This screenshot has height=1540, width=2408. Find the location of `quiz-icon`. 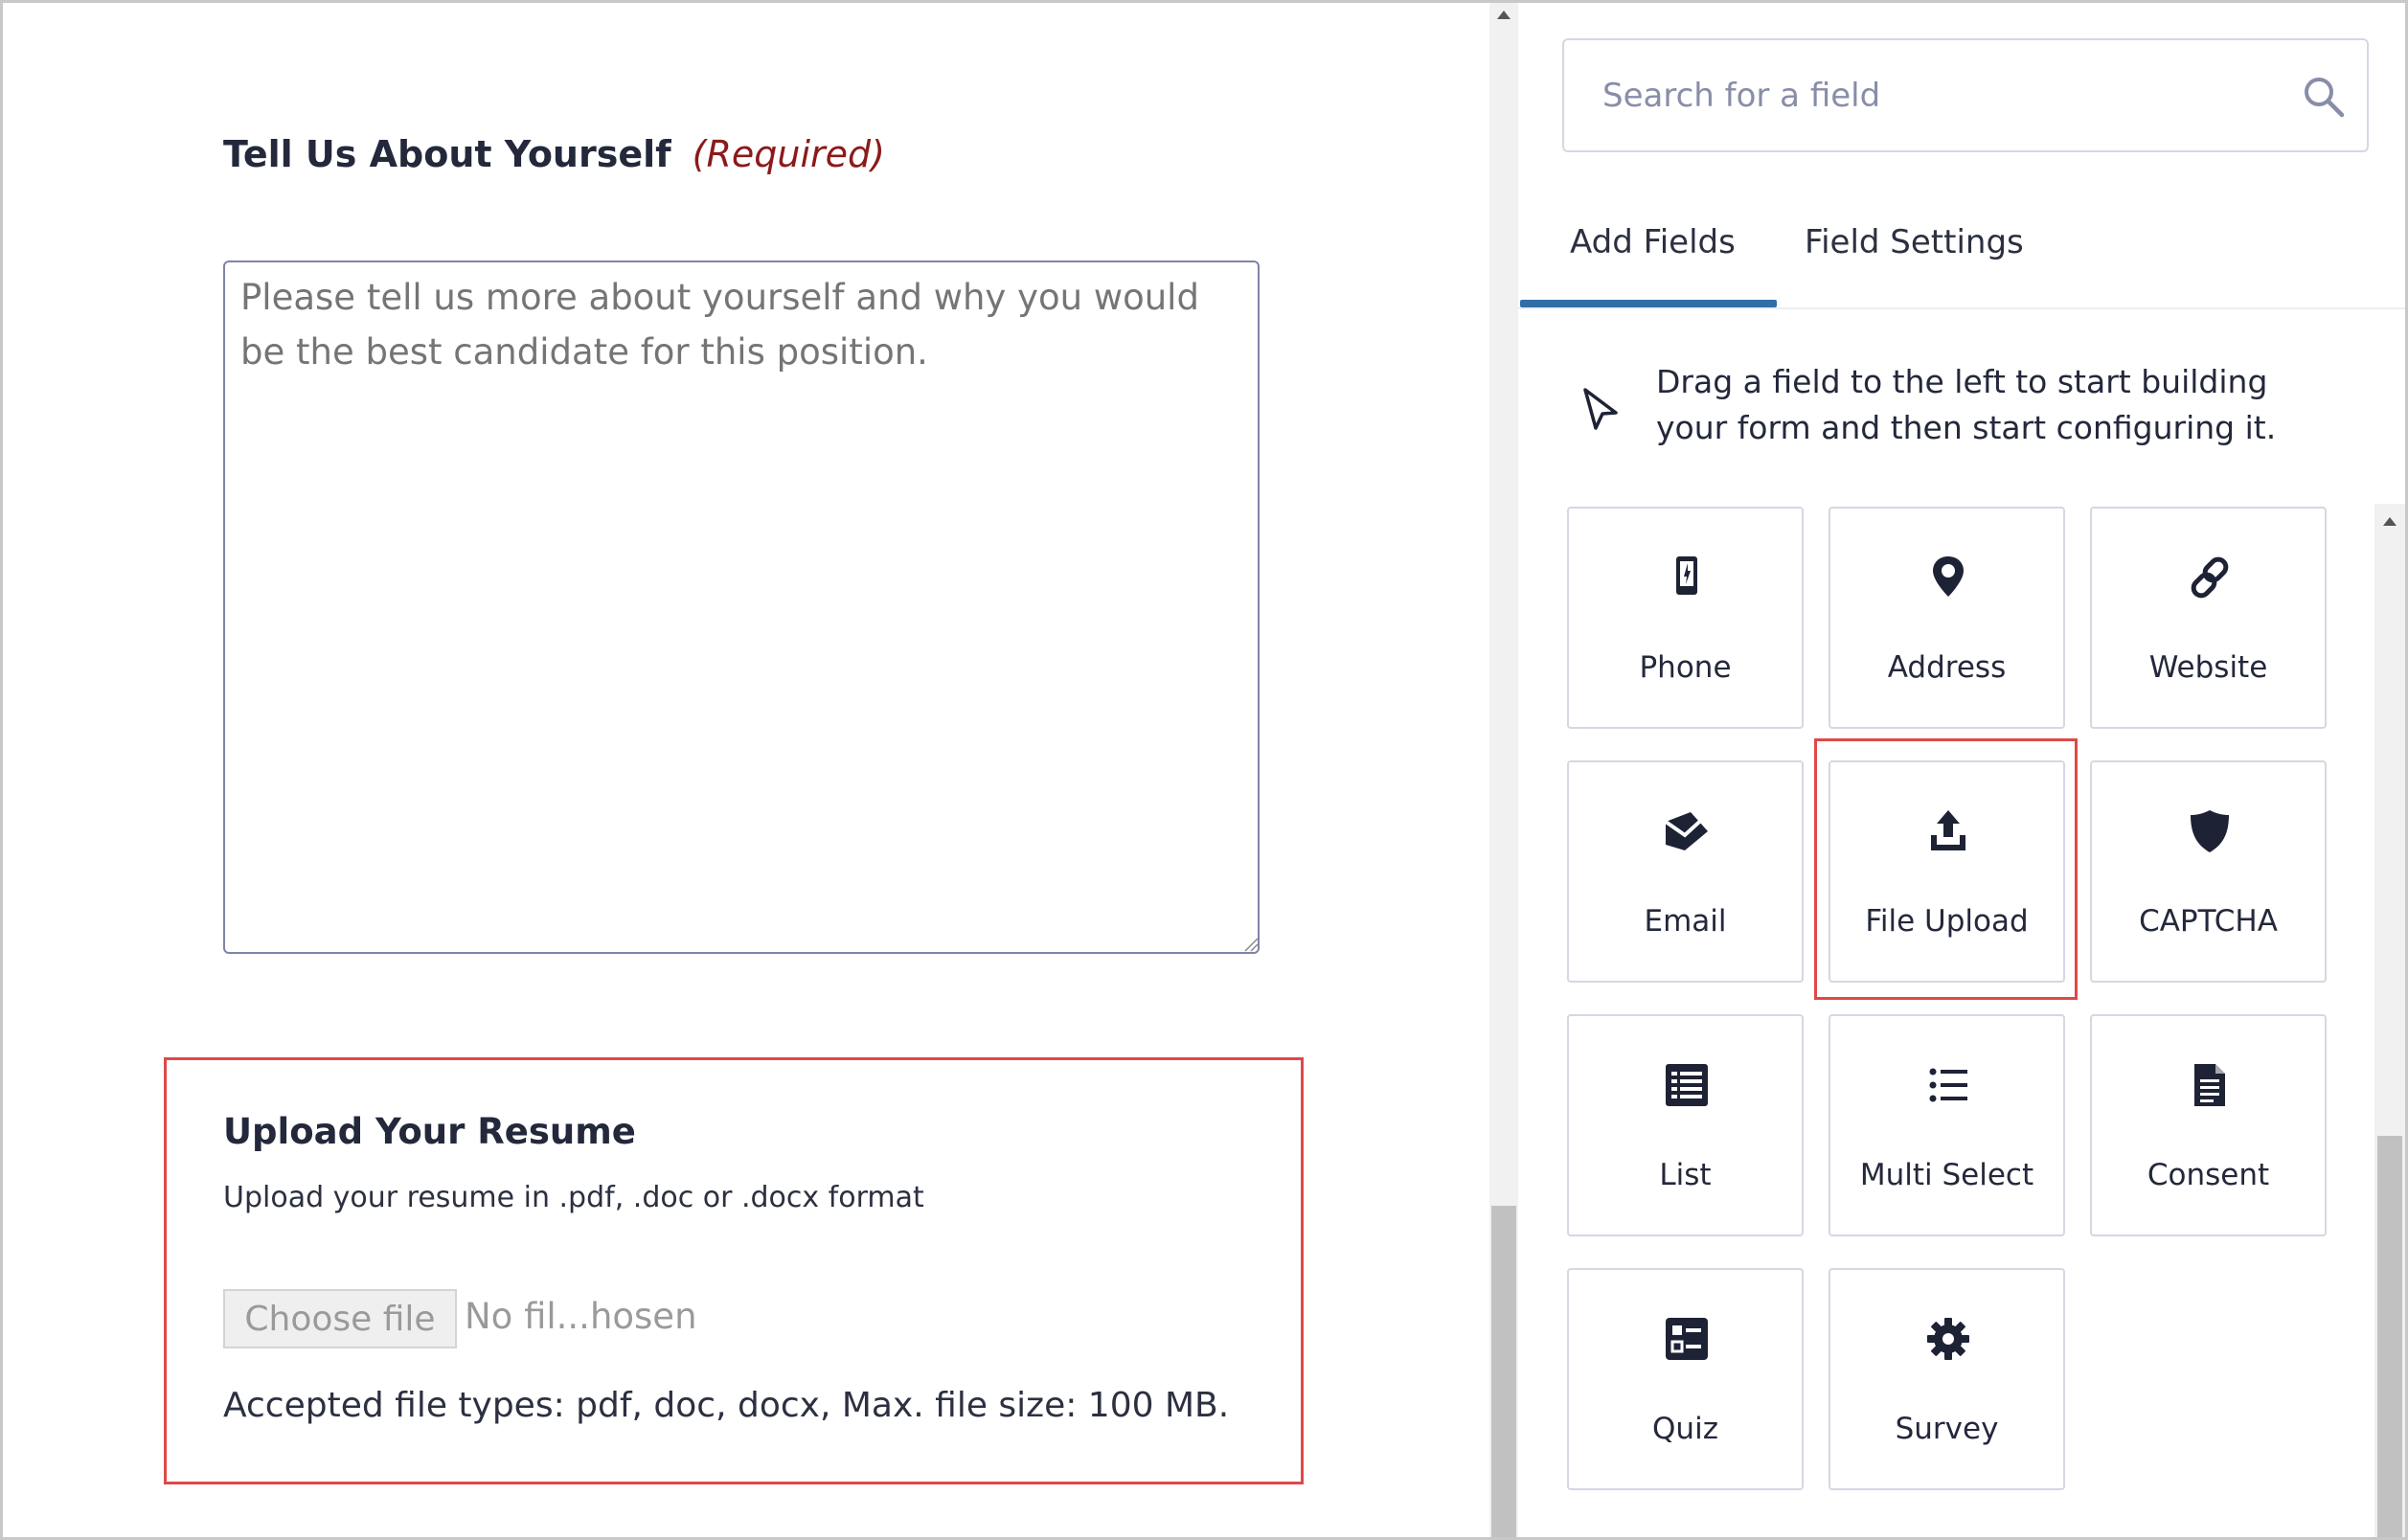

quiz-icon is located at coordinates (1687, 1339).